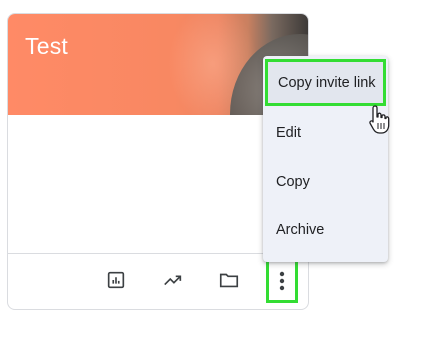  I want to click on menu-item-edit: Edit, so click(325, 133).